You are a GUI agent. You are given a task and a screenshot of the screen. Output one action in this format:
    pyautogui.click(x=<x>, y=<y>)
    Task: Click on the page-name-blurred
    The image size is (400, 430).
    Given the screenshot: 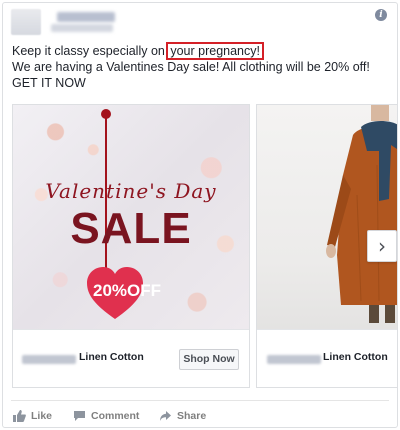 What is the action you would take?
    pyautogui.click(x=86, y=17)
    